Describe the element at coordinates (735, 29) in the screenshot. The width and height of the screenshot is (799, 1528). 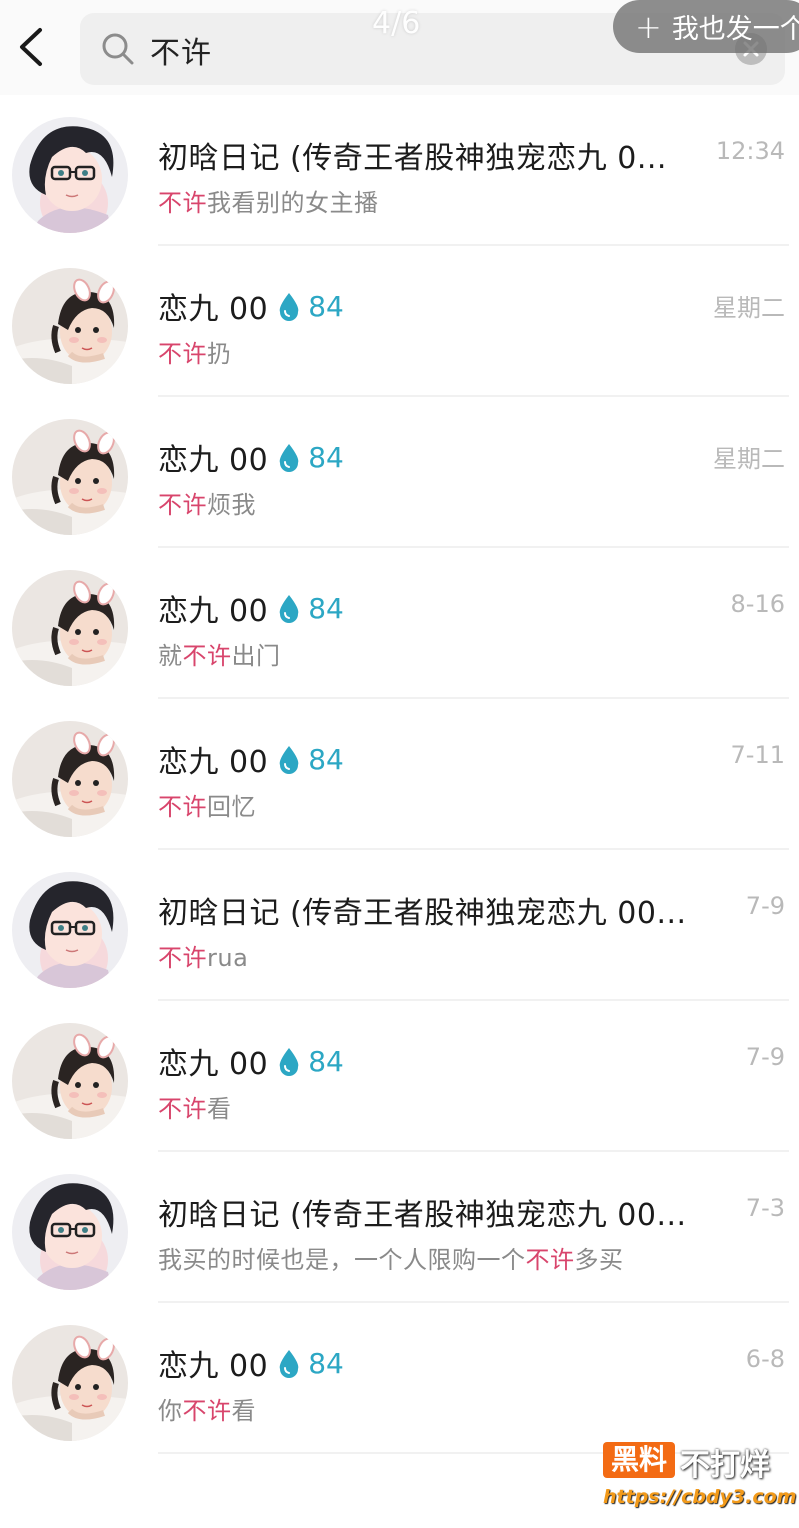
I see `post-also-label: 我也发一个` at that location.